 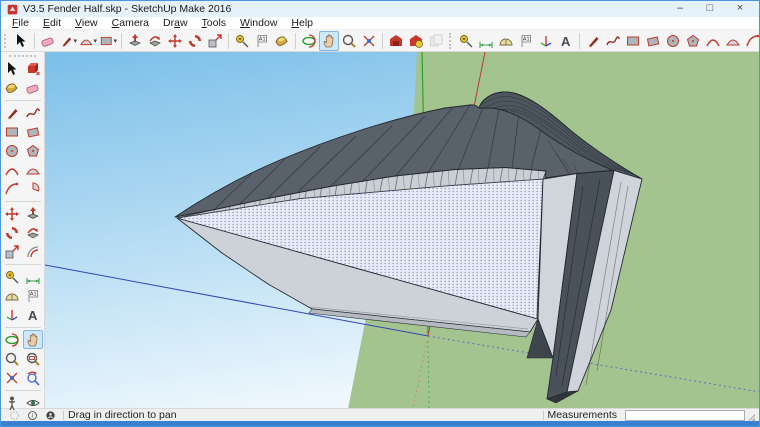 What do you see at coordinates (12, 131) in the screenshot?
I see `rectangle-button` at bounding box center [12, 131].